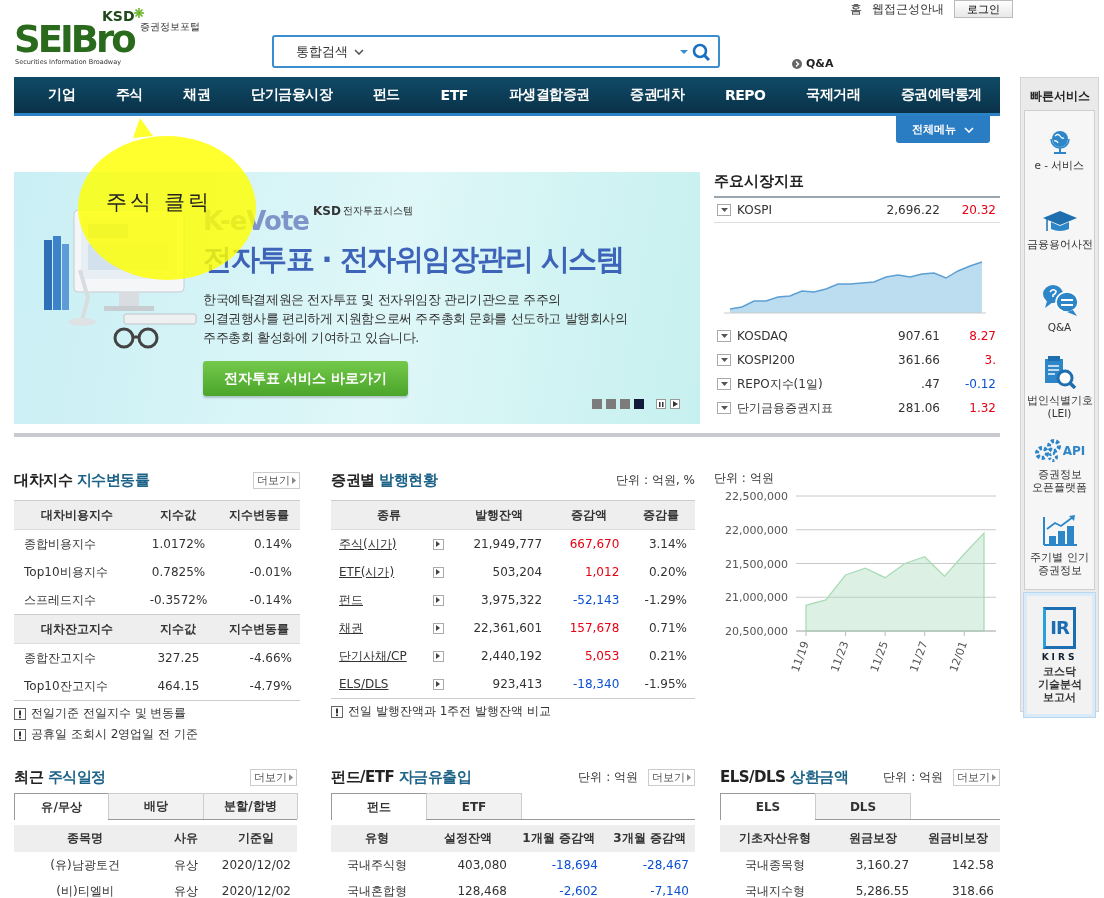 Image resolution: width=1104 pixels, height=898 pixels. What do you see at coordinates (1059, 387) in the screenshot?
I see `service-link: 법인식별기호 (LEI)` at bounding box center [1059, 387].